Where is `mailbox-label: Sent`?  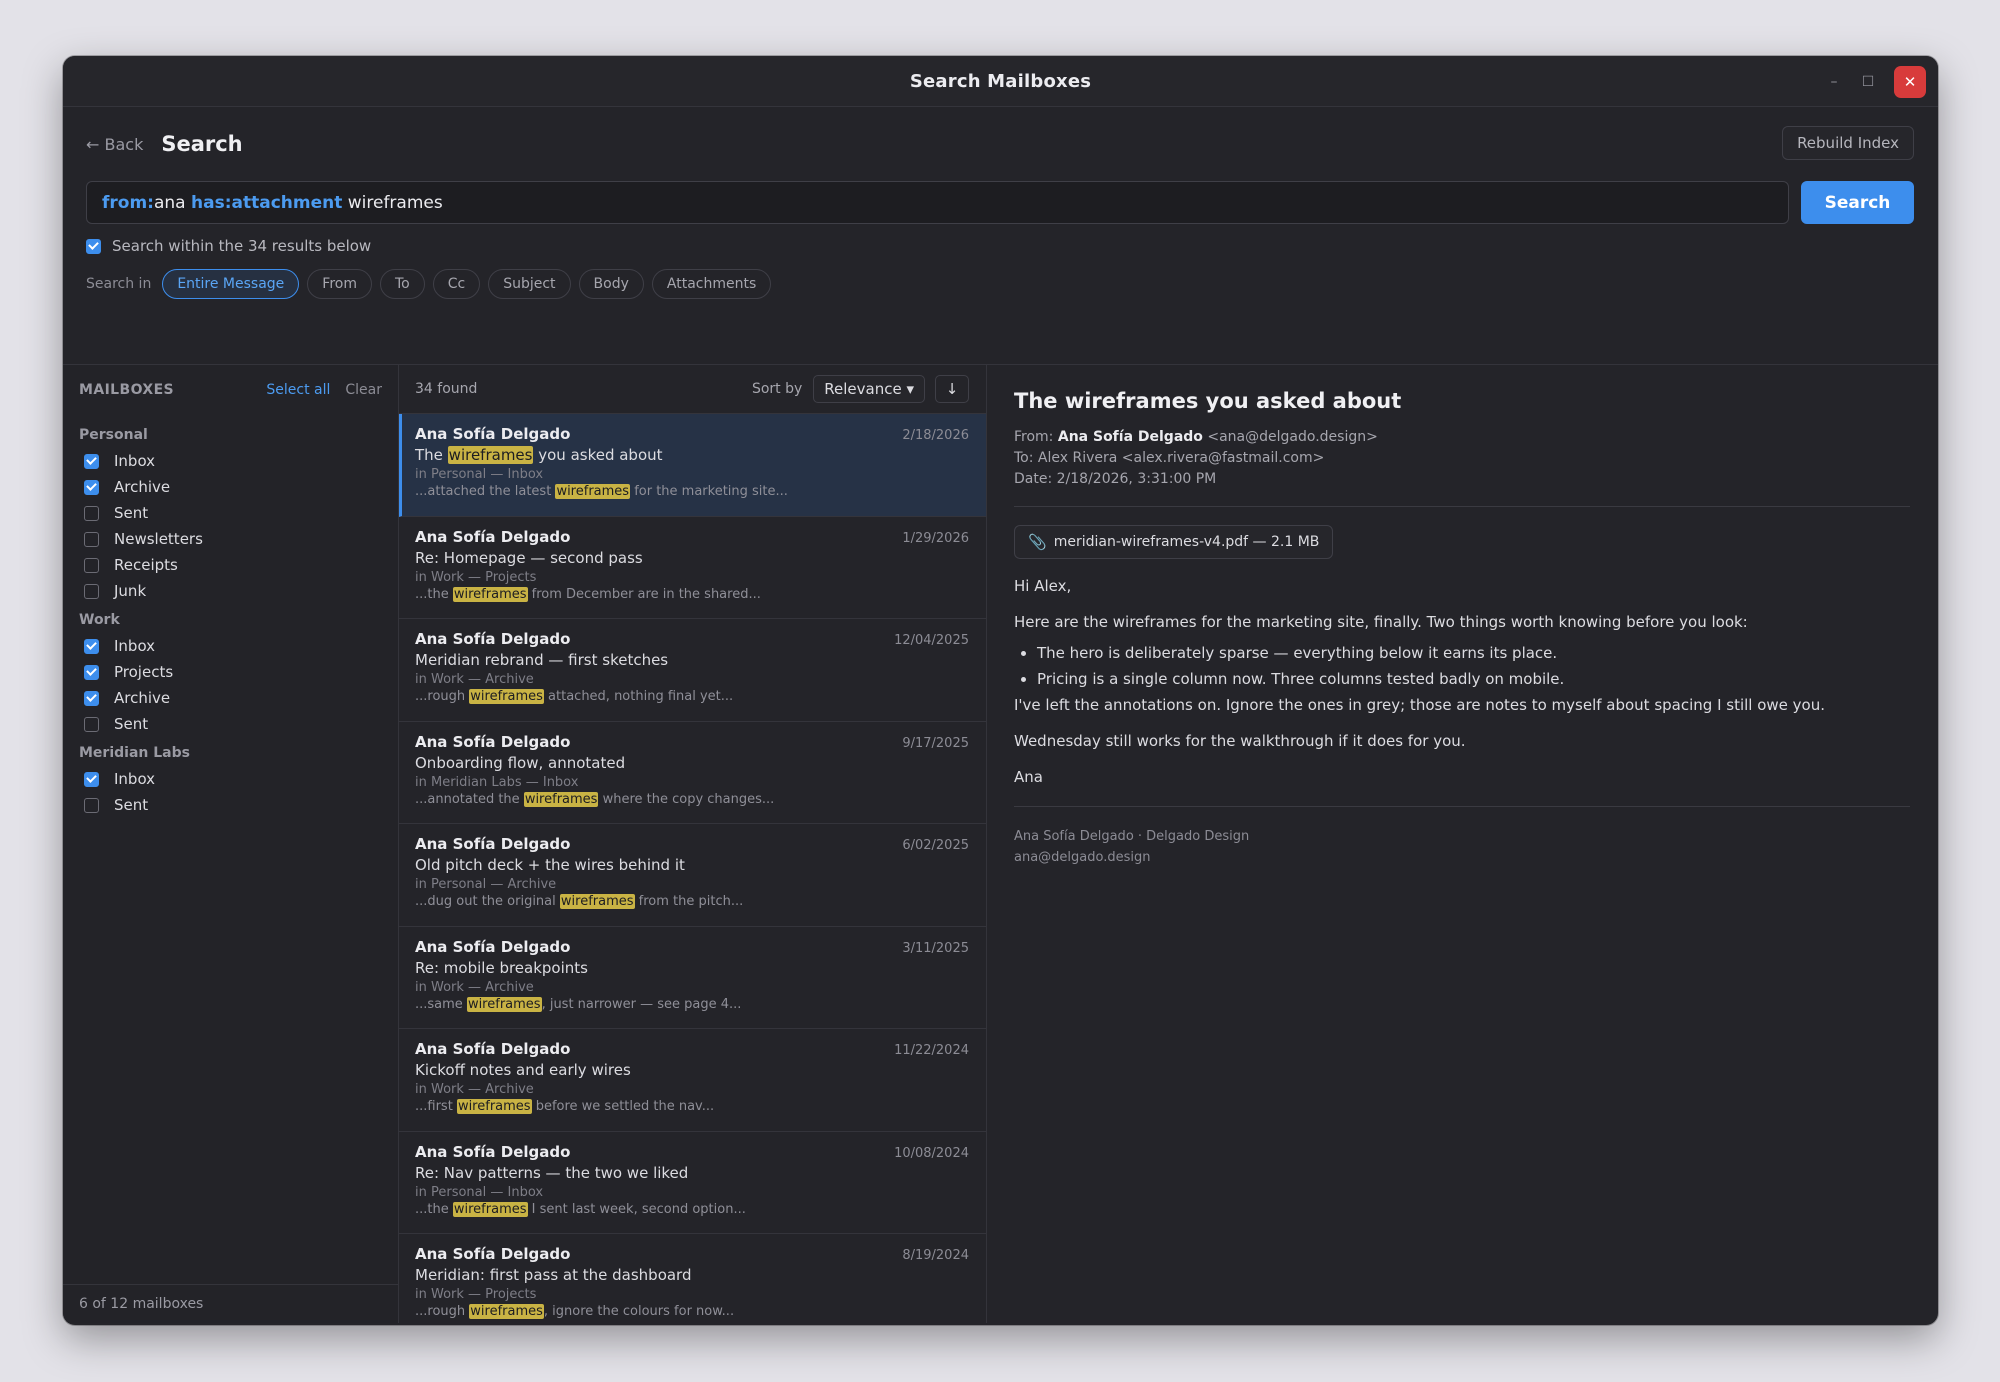
mailbox-label: Sent is located at coordinates (131, 805).